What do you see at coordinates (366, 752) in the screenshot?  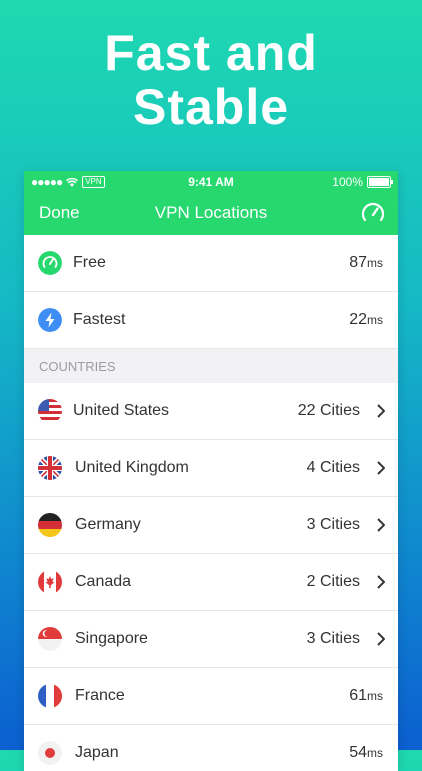 I see `latency-value: 54ms` at bounding box center [366, 752].